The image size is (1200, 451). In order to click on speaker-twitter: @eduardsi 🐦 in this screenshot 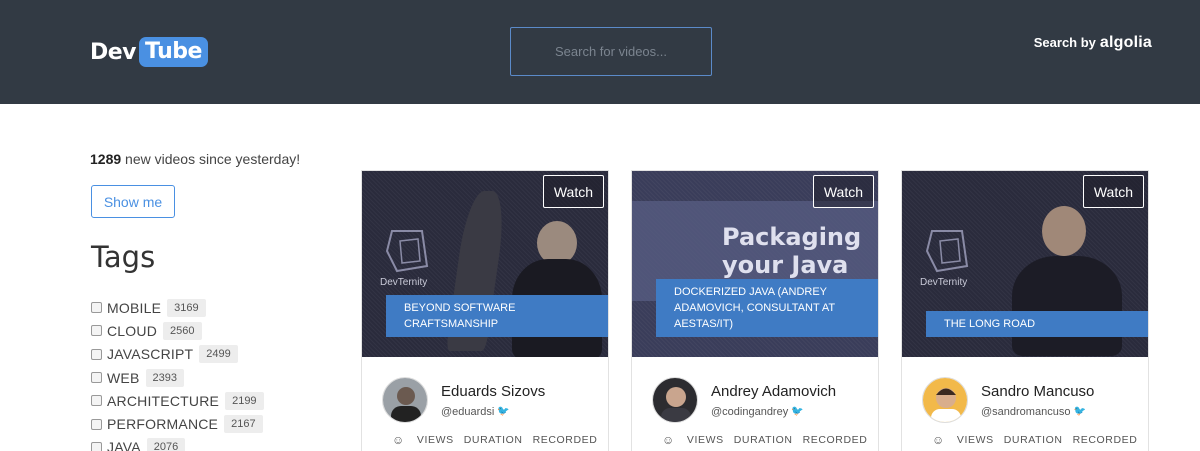, I will do `click(493, 412)`.